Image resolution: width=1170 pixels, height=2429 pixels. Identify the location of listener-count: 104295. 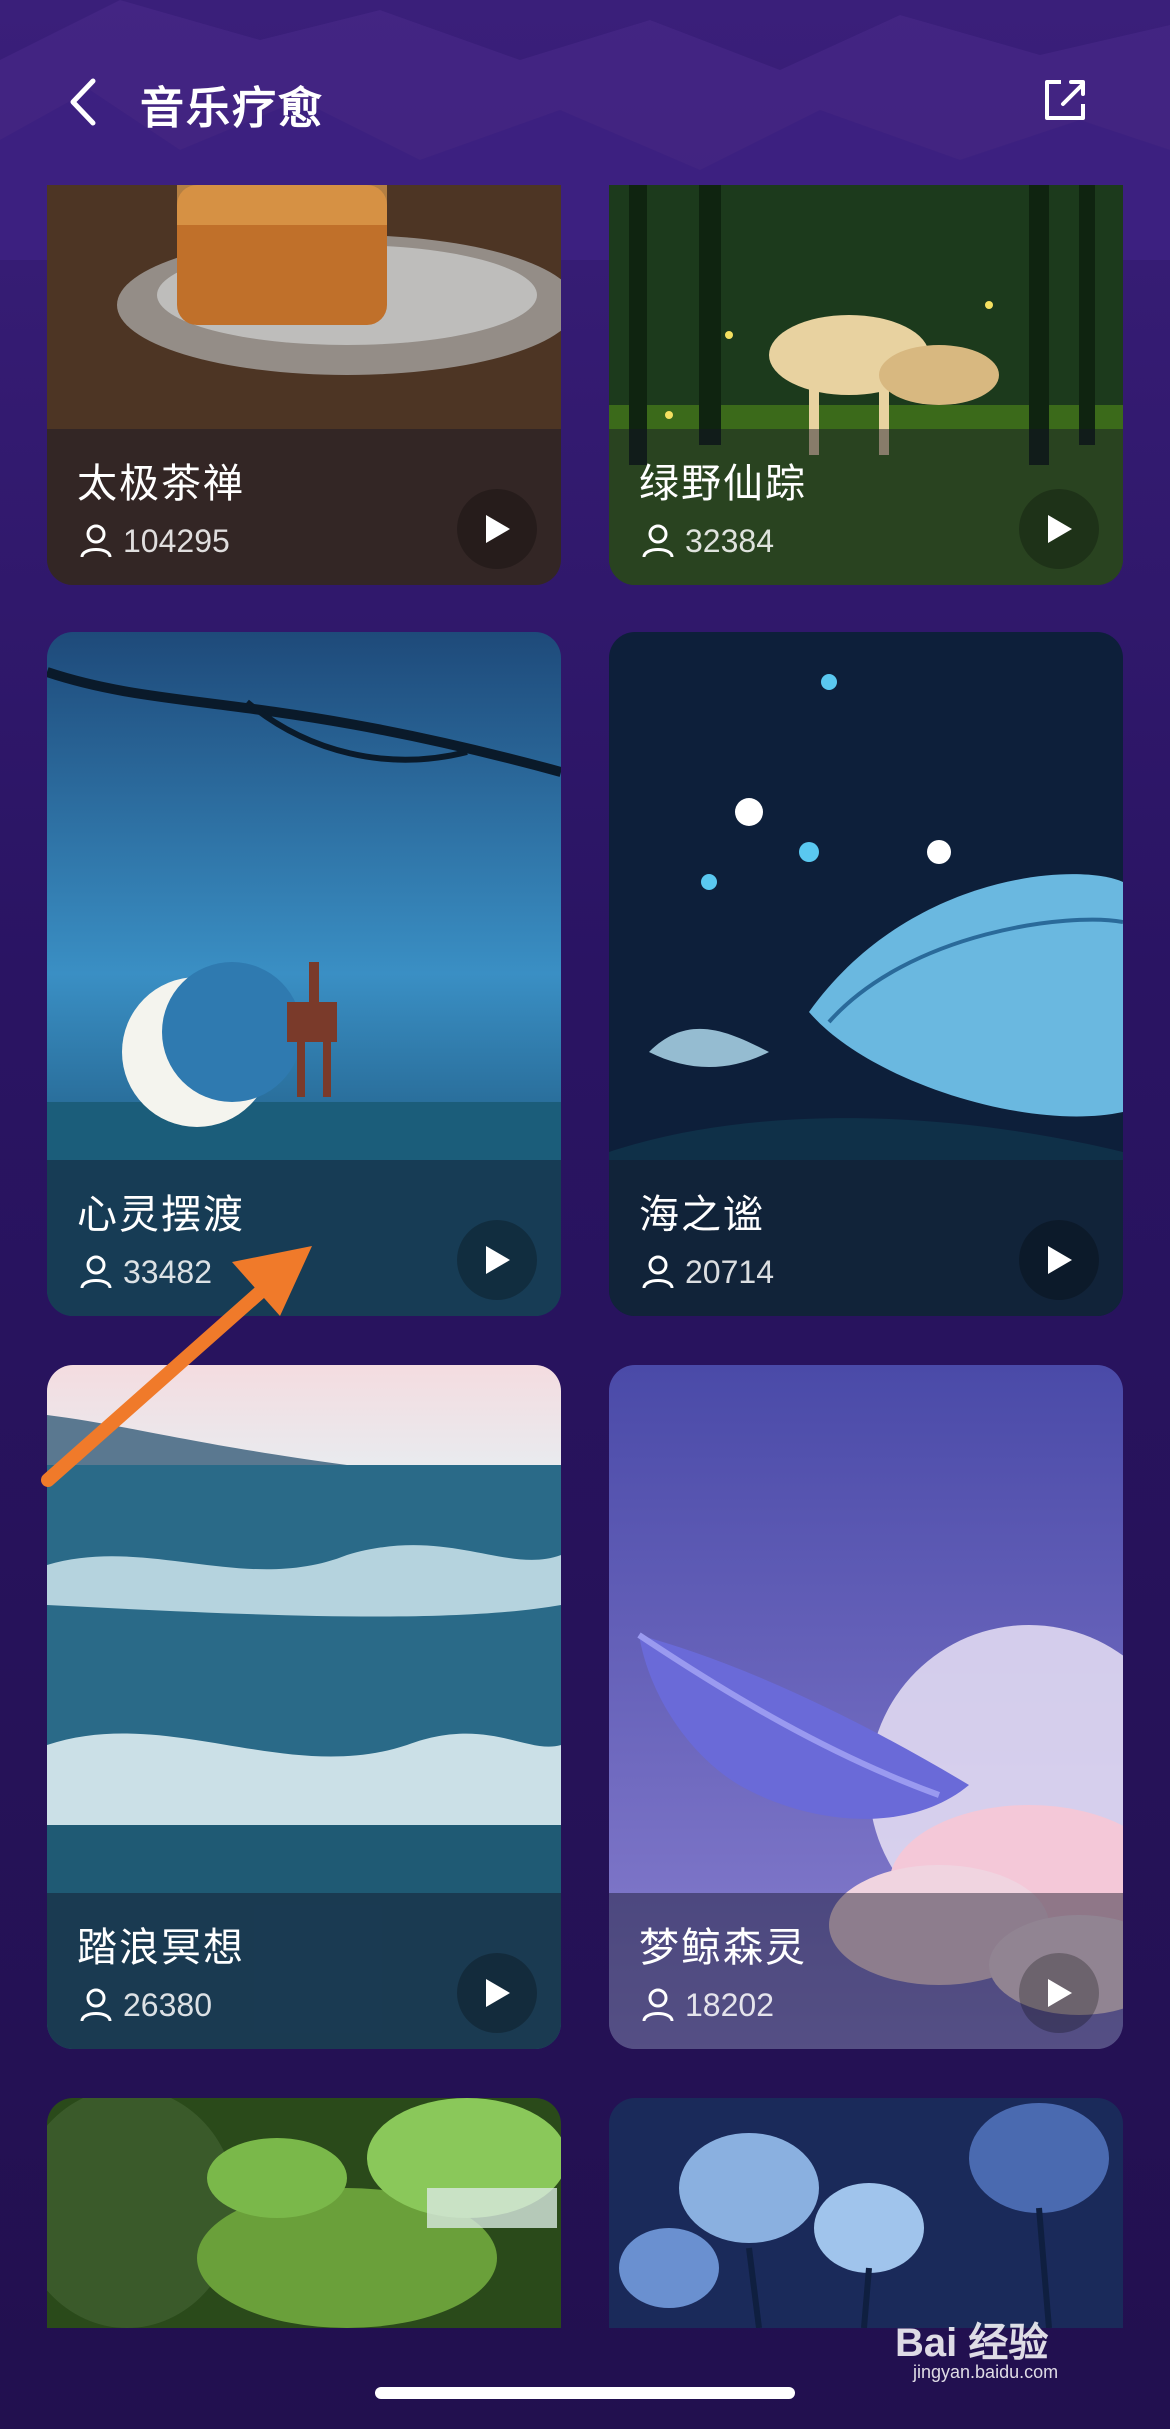
(154, 541).